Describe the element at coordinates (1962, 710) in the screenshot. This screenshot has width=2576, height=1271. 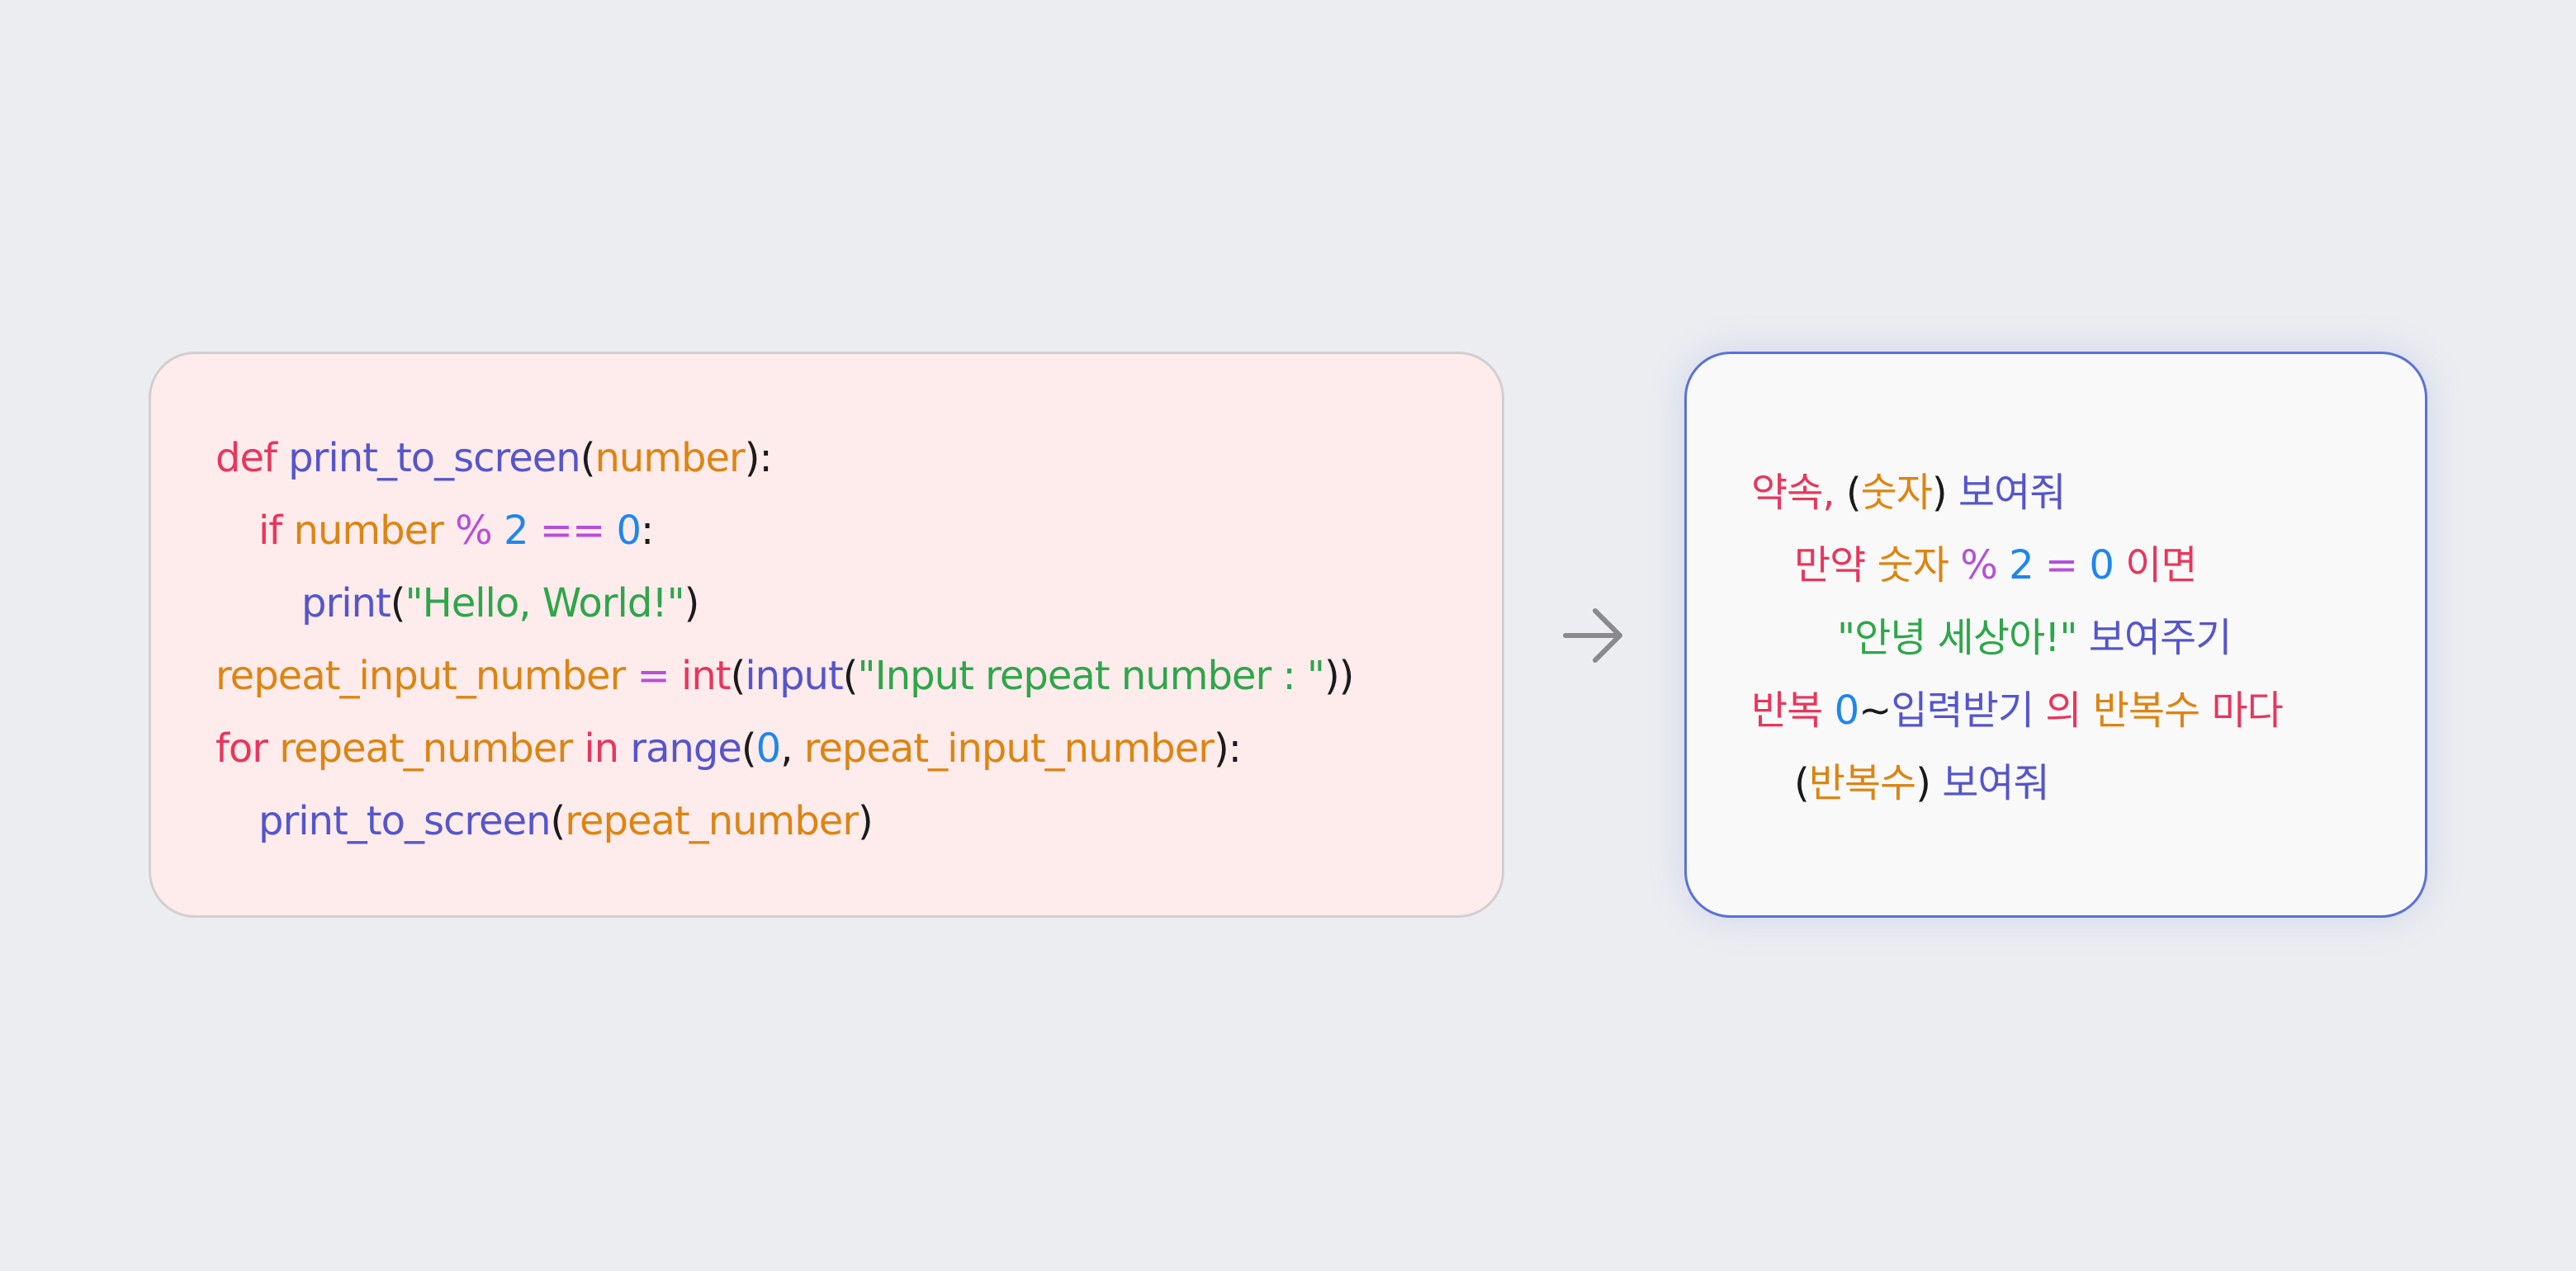
I see `korean-token-function: 입력받기` at that location.